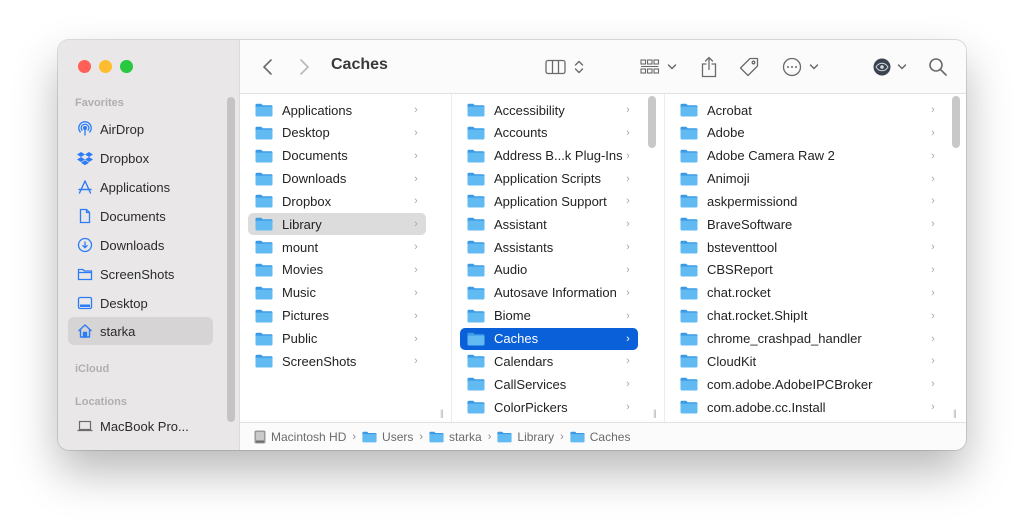 This screenshot has height=527, width=1024. What do you see at coordinates (808, 293) in the screenshot?
I see `folder-row: chat.rocket ›` at bounding box center [808, 293].